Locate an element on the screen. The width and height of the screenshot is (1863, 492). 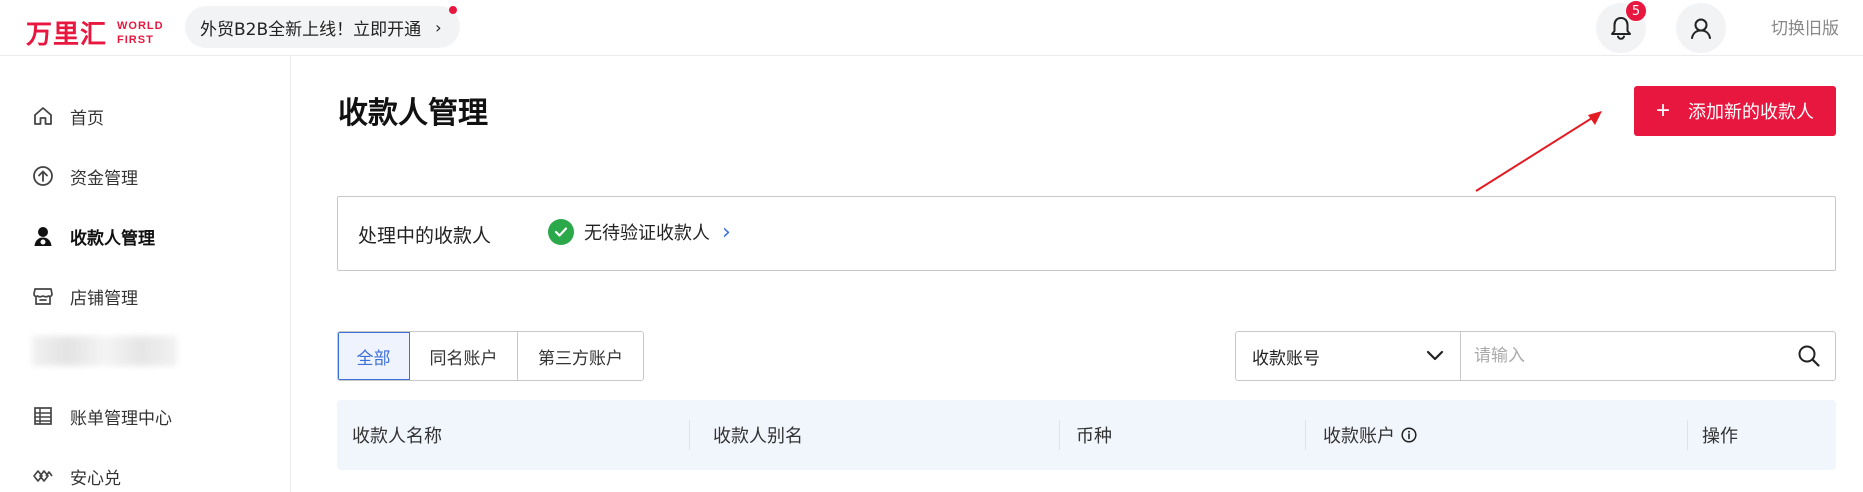
add-payee-label: 添加新的收款人 is located at coordinates (1751, 112).